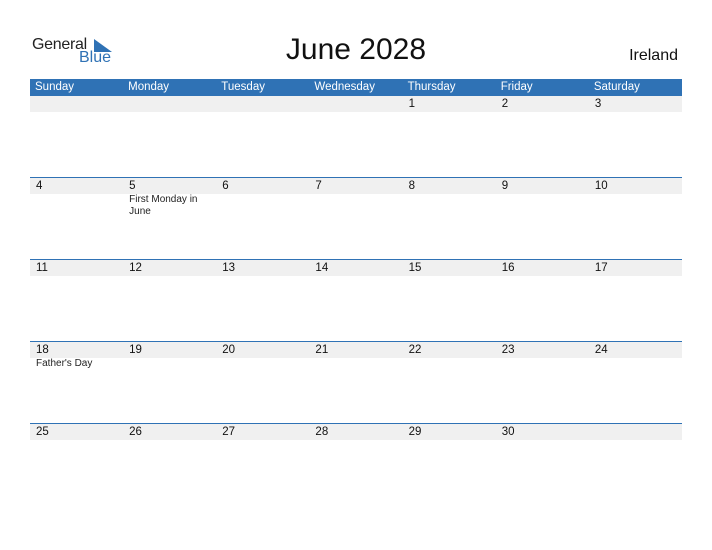 Image resolution: width=712 pixels, height=550 pixels. What do you see at coordinates (356, 186) in the screenshot?
I see `day-number-bar: 4 5 6 7 8 9 10` at bounding box center [356, 186].